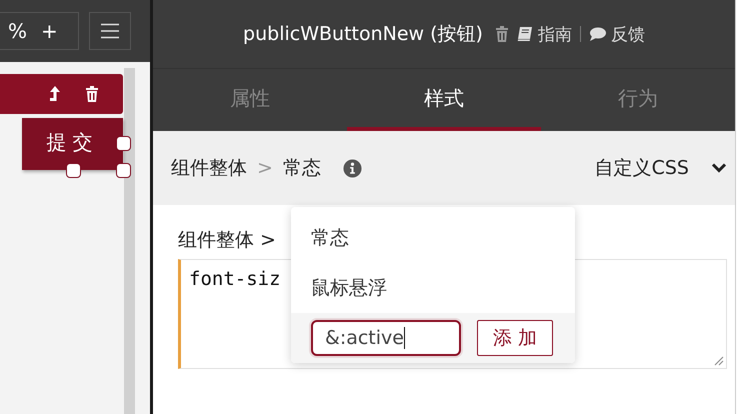  I want to click on breadcrumb-path: 组件整体, so click(209, 168).